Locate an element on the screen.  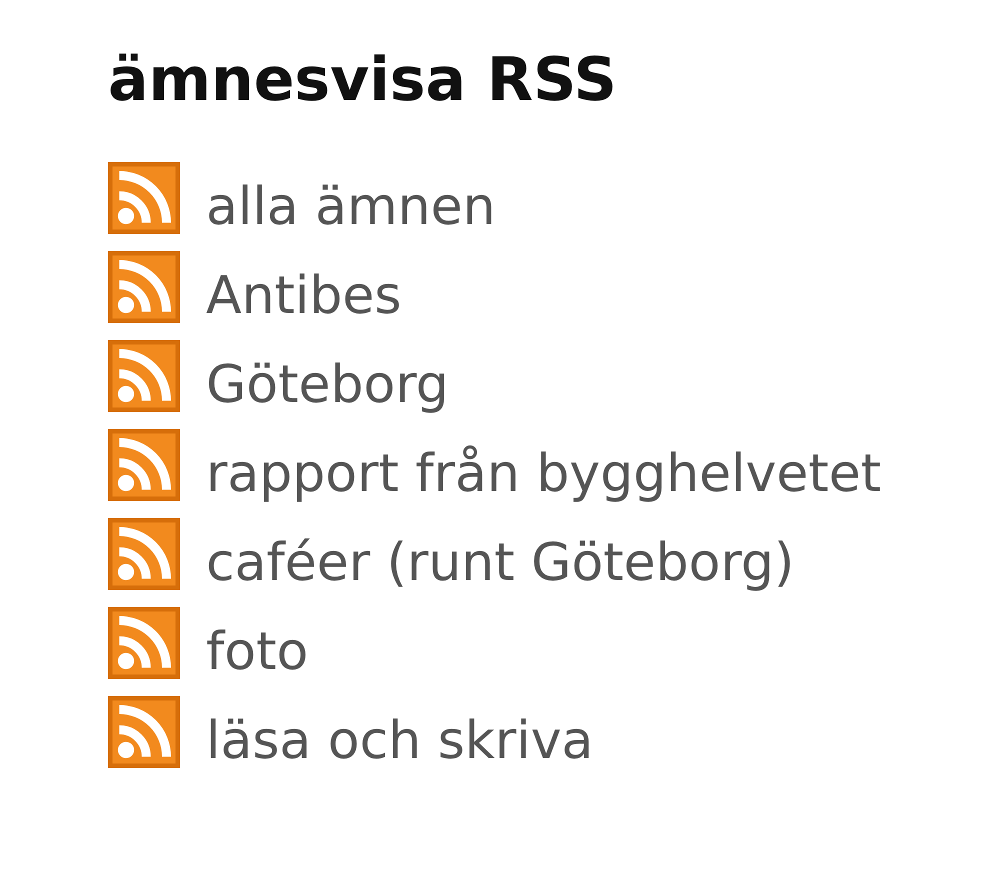
section-heading: ämnesvisa RSS is located at coordinates (362, 80).